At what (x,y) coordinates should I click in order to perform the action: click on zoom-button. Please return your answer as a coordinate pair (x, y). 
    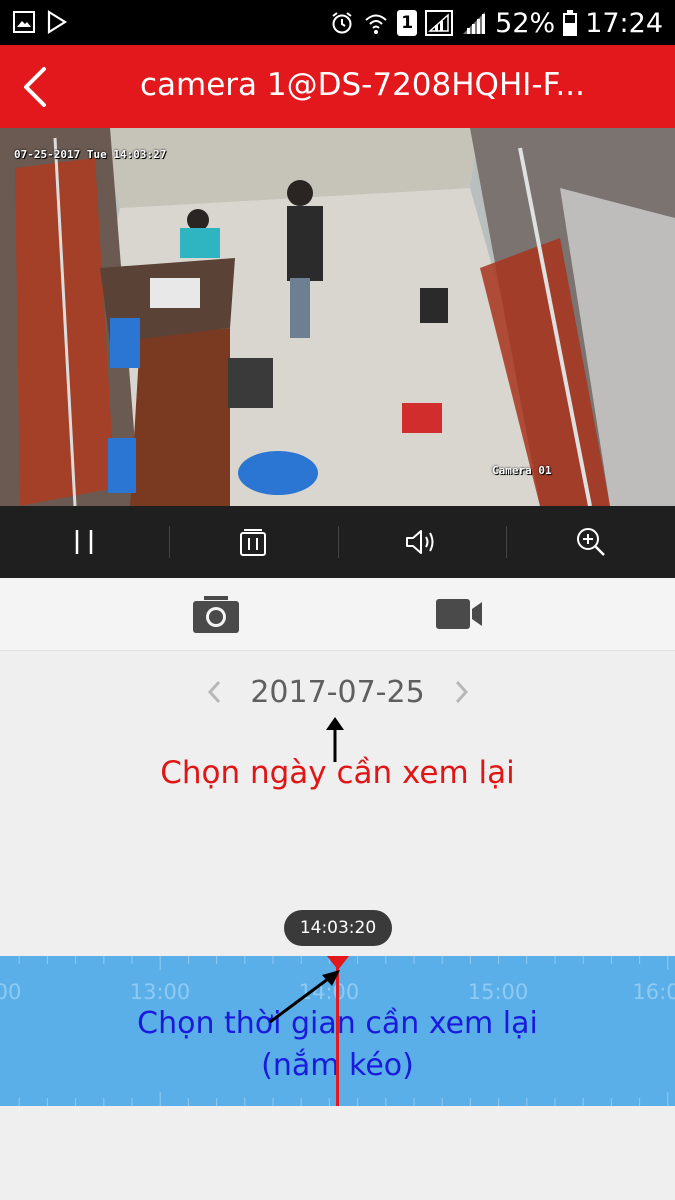
    Looking at the image, I should click on (590, 542).